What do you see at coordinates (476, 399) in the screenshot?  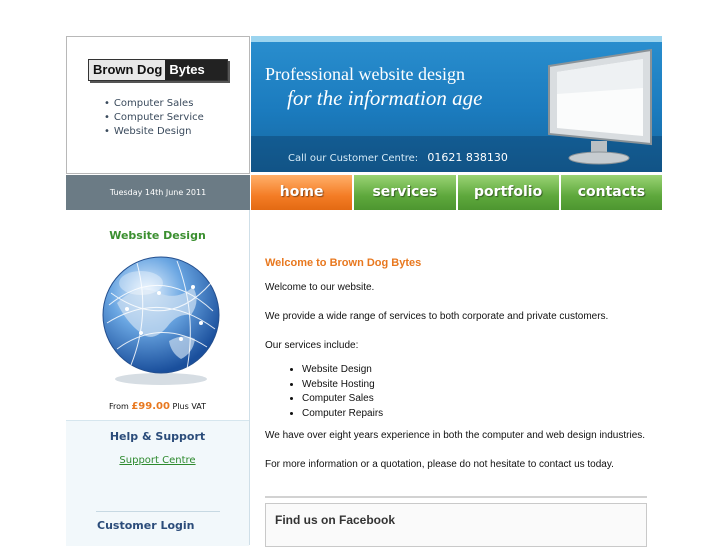 I see `list-item: Computer Sales` at bounding box center [476, 399].